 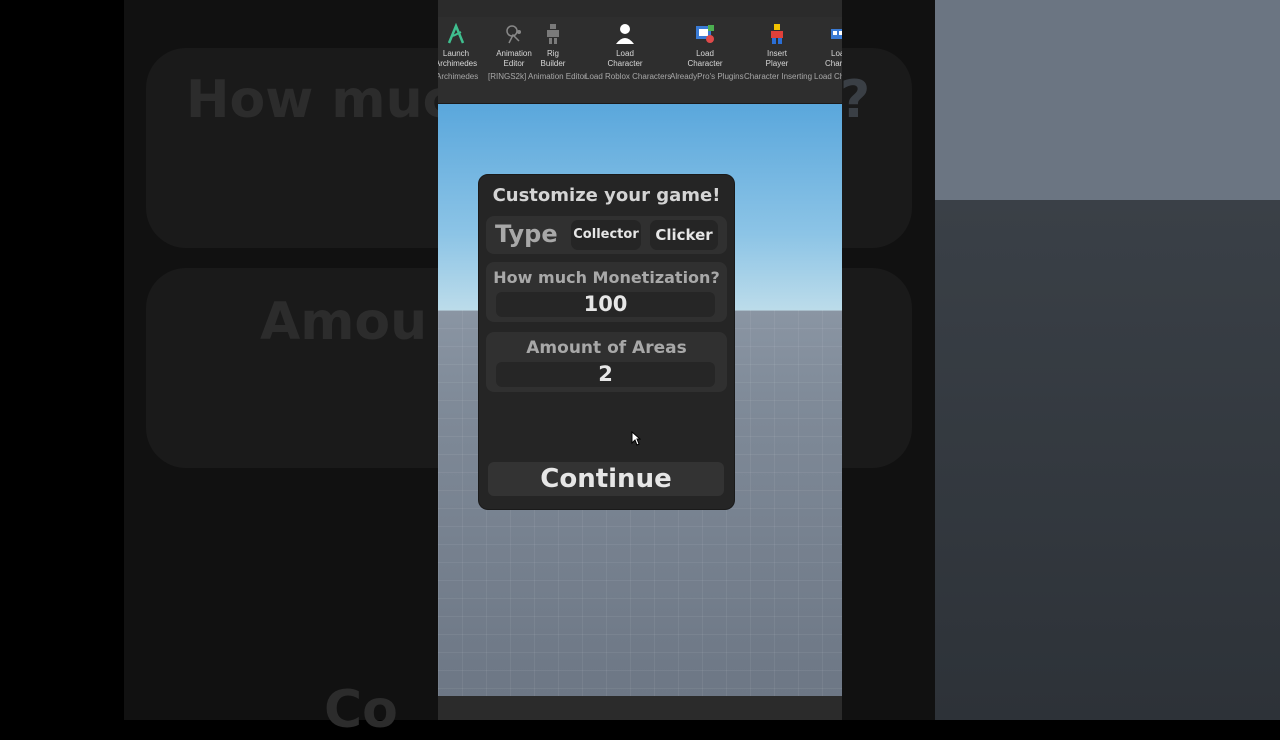 I want to click on ribbon-group-label: Load Ch, so click(x=828, y=76).